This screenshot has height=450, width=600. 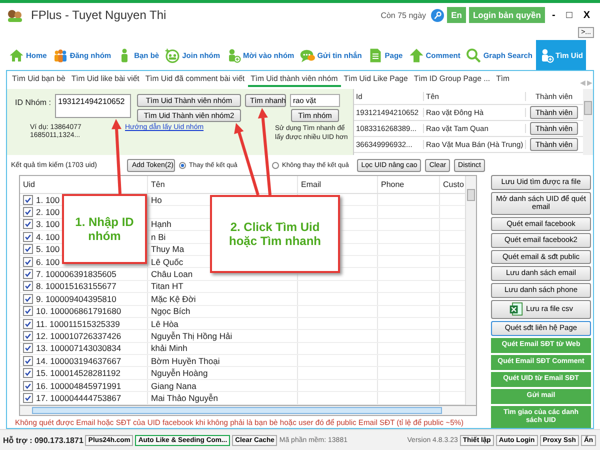 What do you see at coordinates (179, 373) in the screenshot?
I see `table-cell: Nguyễn Hoàng` at bounding box center [179, 373].